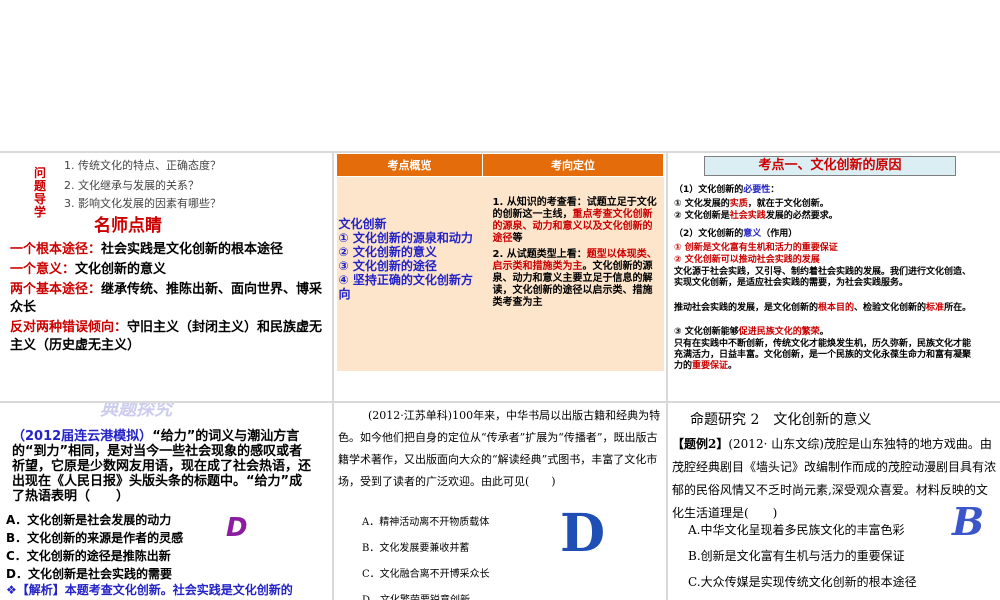 Image resolution: width=1000 pixels, height=600 pixels. Describe the element at coordinates (166, 336) in the screenshot. I see `note-line: 反对两种错误倾向：守旧主义（封闭主义）和民族虚无主义（历史虚无主义）` at that location.